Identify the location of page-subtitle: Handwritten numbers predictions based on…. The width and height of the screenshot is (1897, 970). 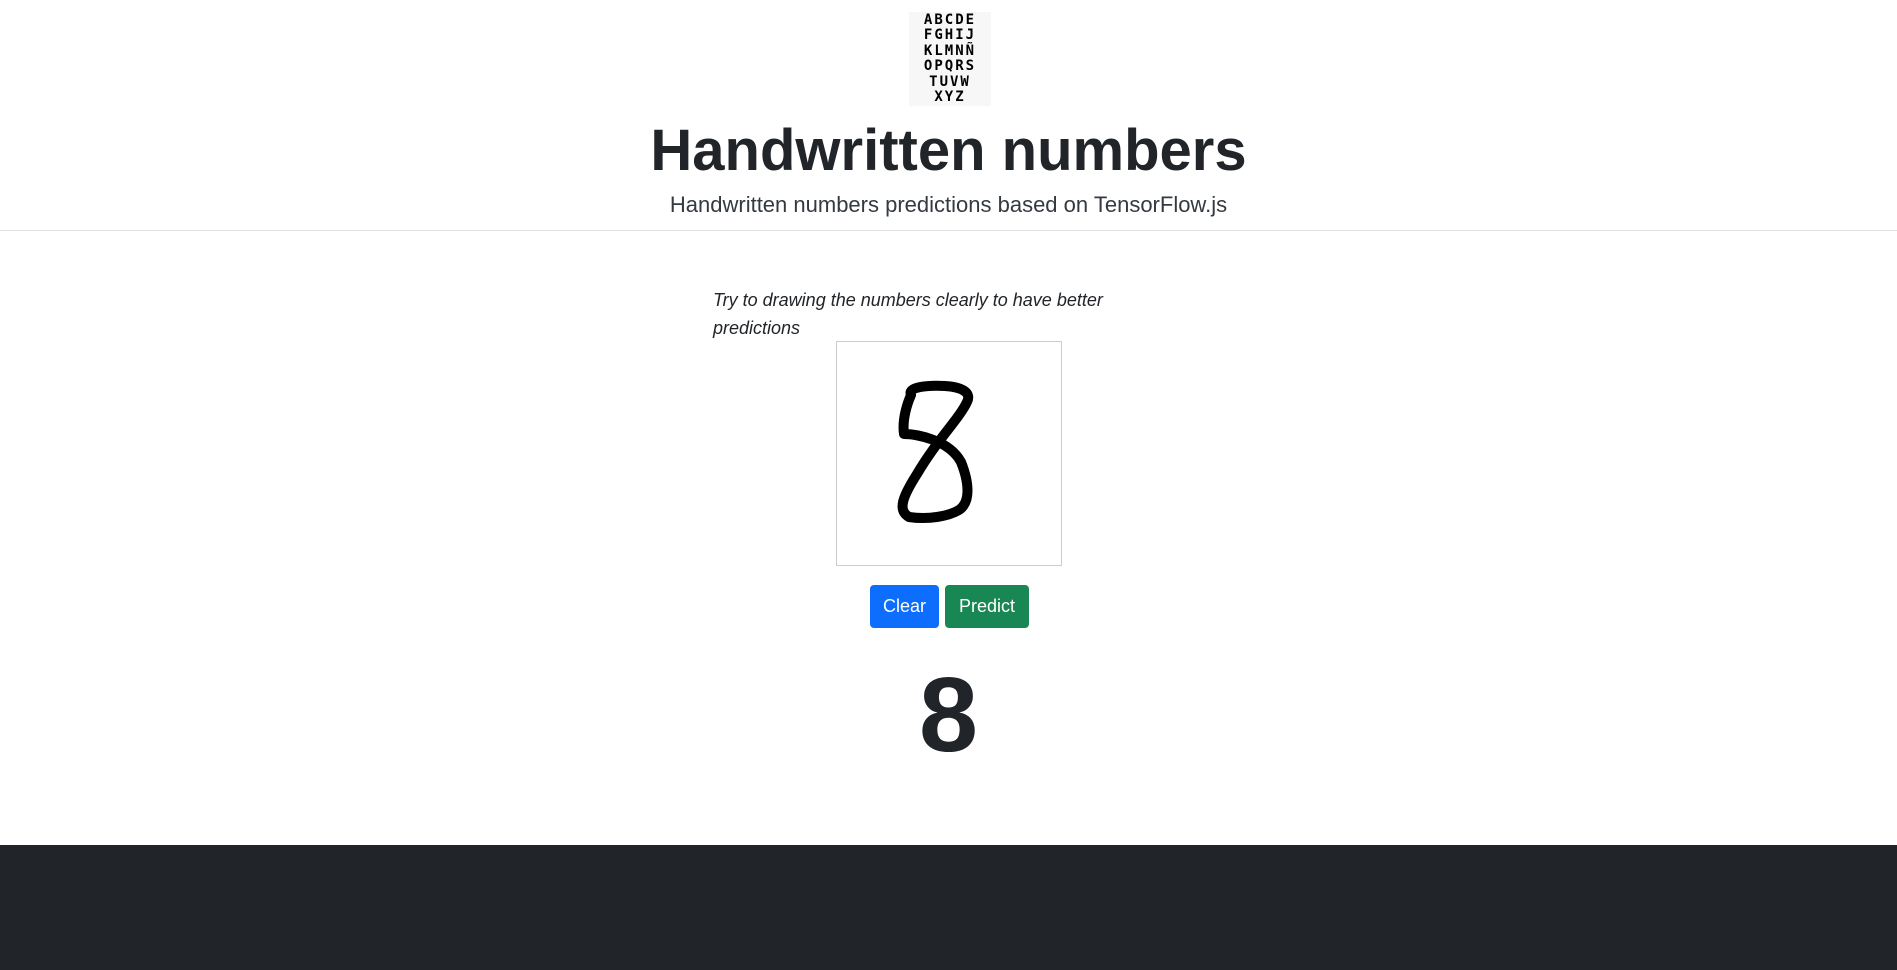
(948, 204).